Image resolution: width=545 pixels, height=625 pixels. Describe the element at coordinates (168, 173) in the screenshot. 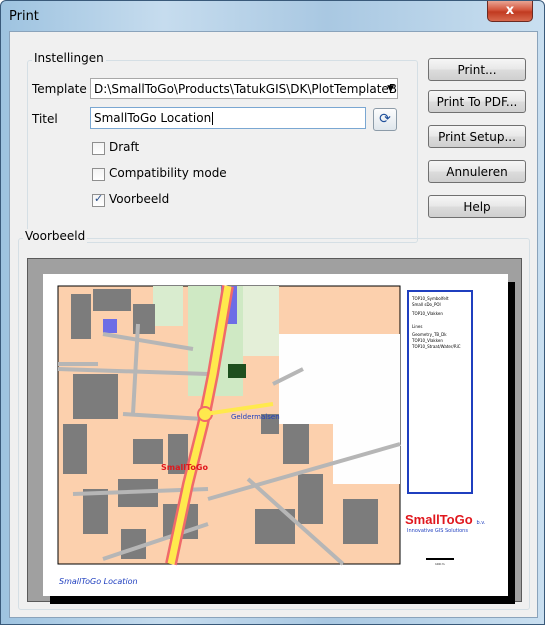

I see `compat-label: Compatibility mode` at that location.